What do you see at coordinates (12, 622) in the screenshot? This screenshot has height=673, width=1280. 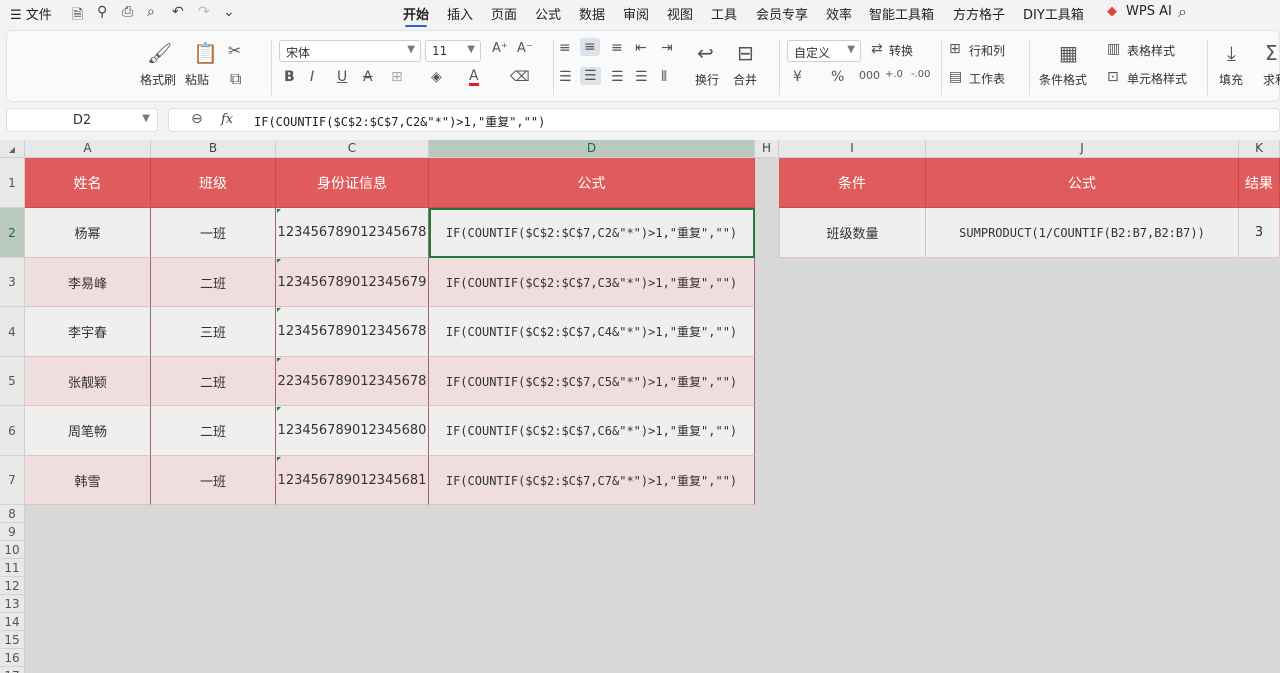 I see `row-header: 14` at bounding box center [12, 622].